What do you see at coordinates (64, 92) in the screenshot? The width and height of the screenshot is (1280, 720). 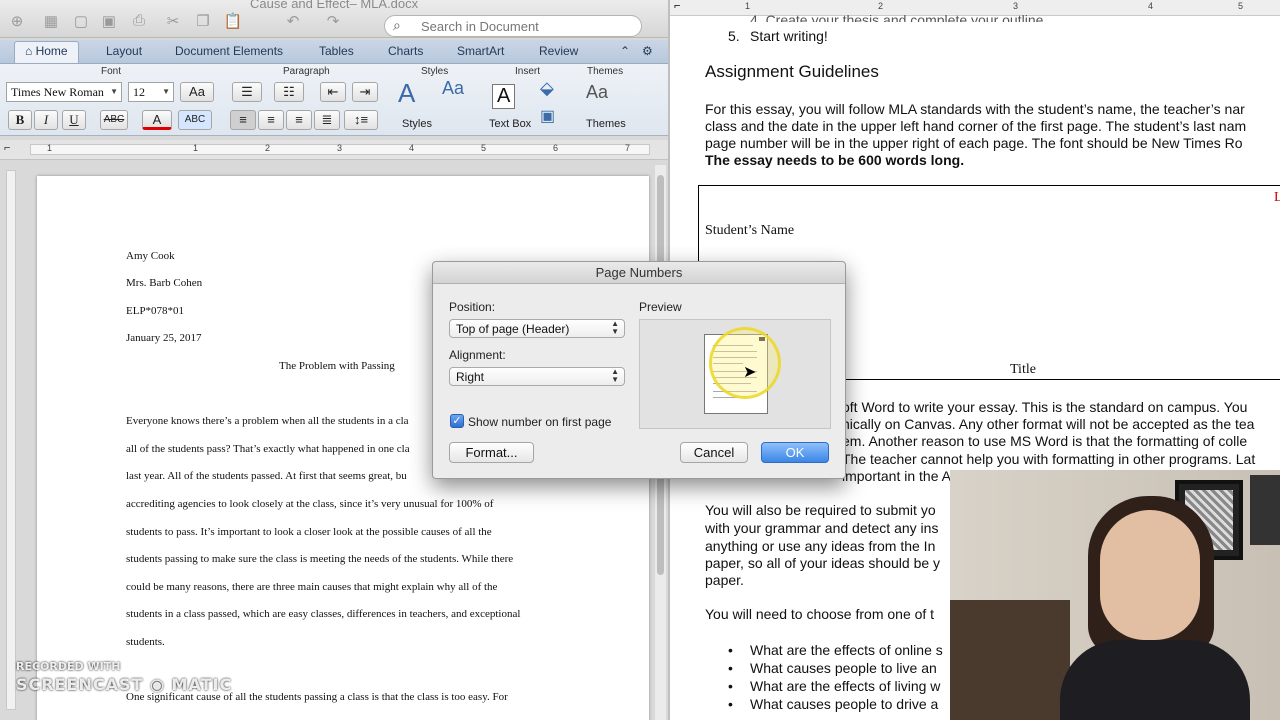 I see `font-name-select: Times New Roman ▼` at bounding box center [64, 92].